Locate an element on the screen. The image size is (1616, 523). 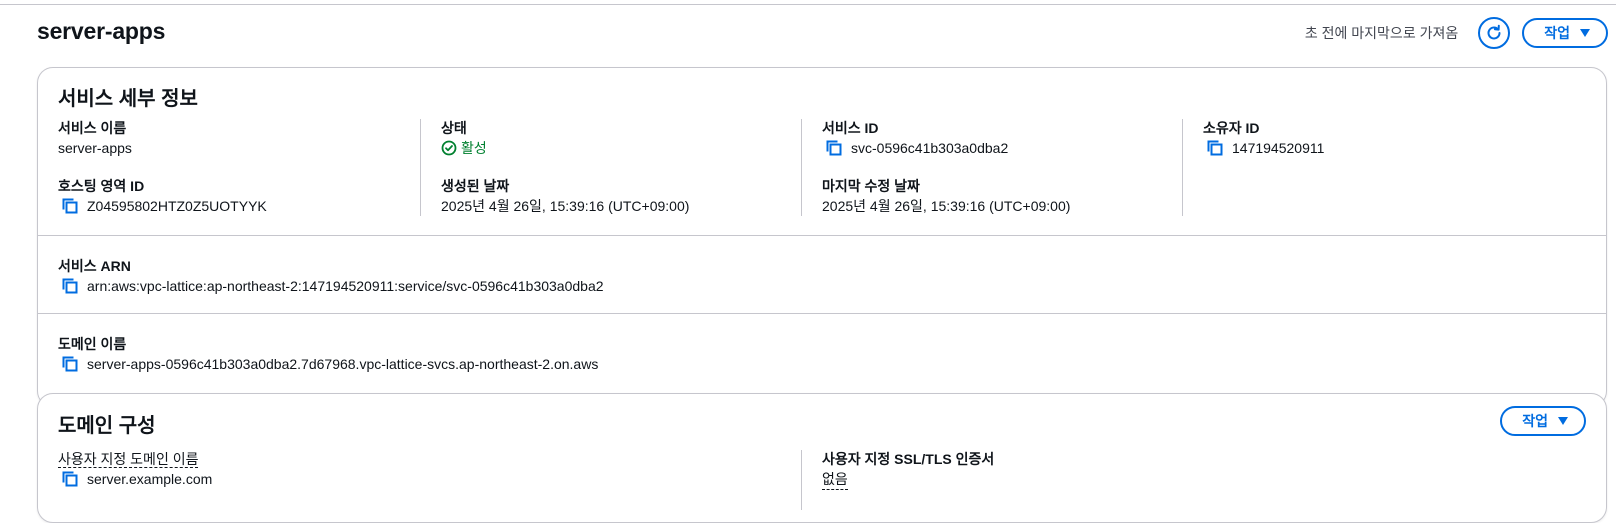
ssl-field: 사용자 지정 SSL/TLS 인증서 없음 is located at coordinates (908, 470).